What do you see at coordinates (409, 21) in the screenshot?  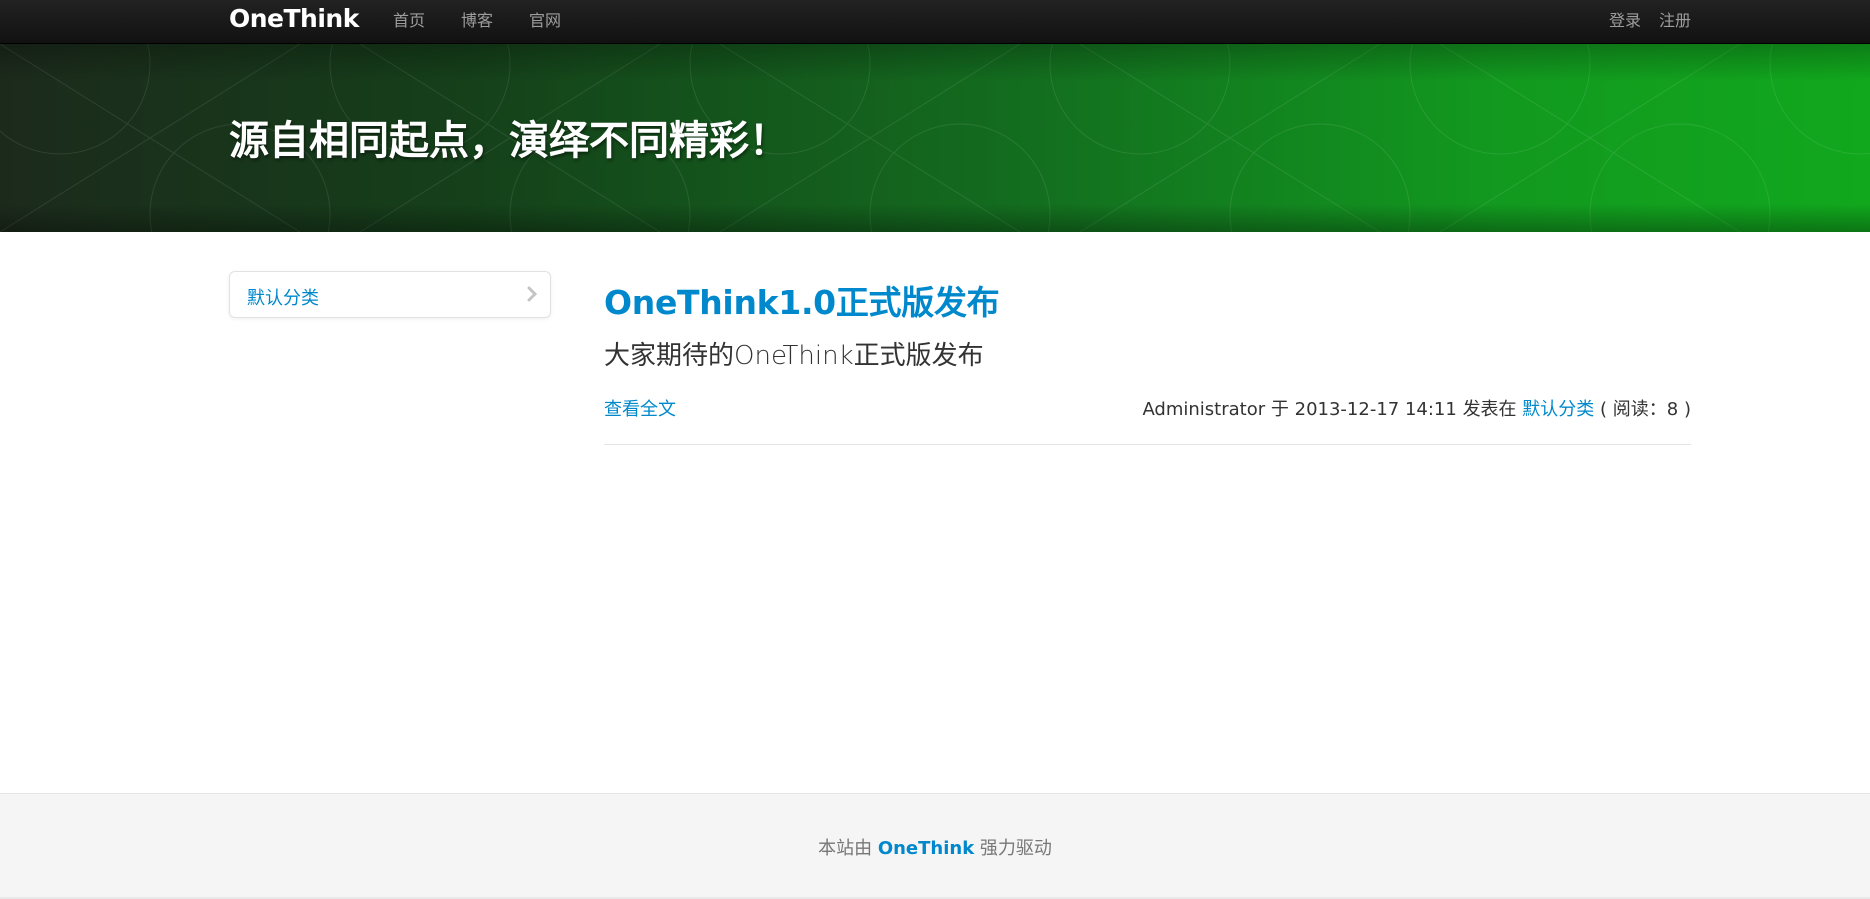 I see `nav-link-home: 首页` at bounding box center [409, 21].